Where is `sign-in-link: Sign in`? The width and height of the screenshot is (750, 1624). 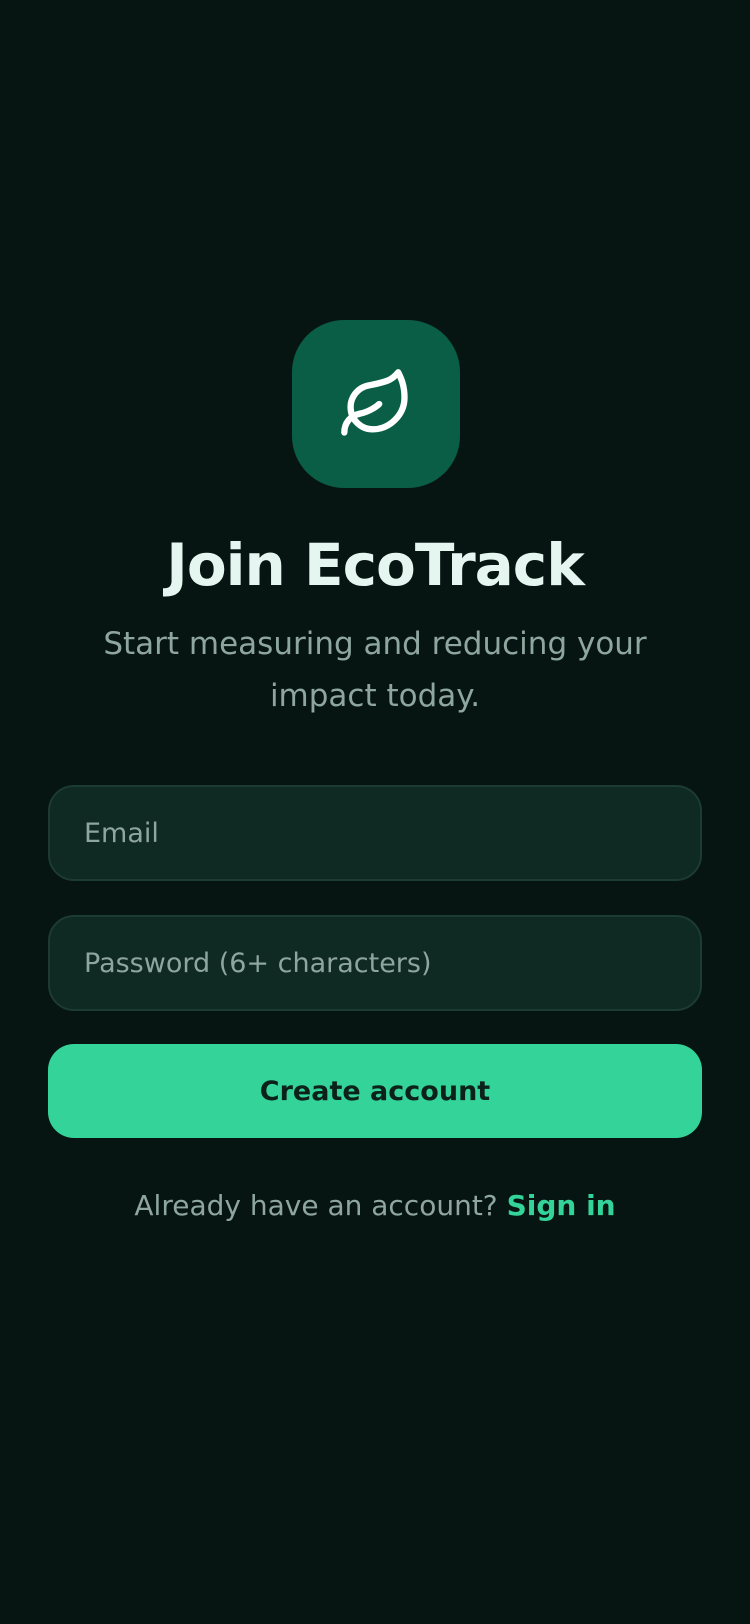
sign-in-link: Sign in is located at coordinates (561, 1205).